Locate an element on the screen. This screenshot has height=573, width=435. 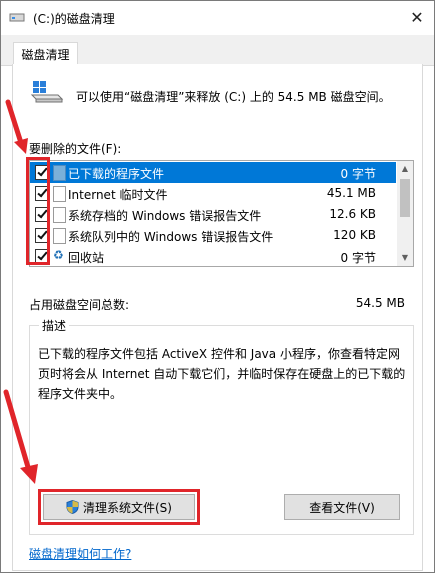
file-name: 已下载的程序文件 is located at coordinates (116, 174).